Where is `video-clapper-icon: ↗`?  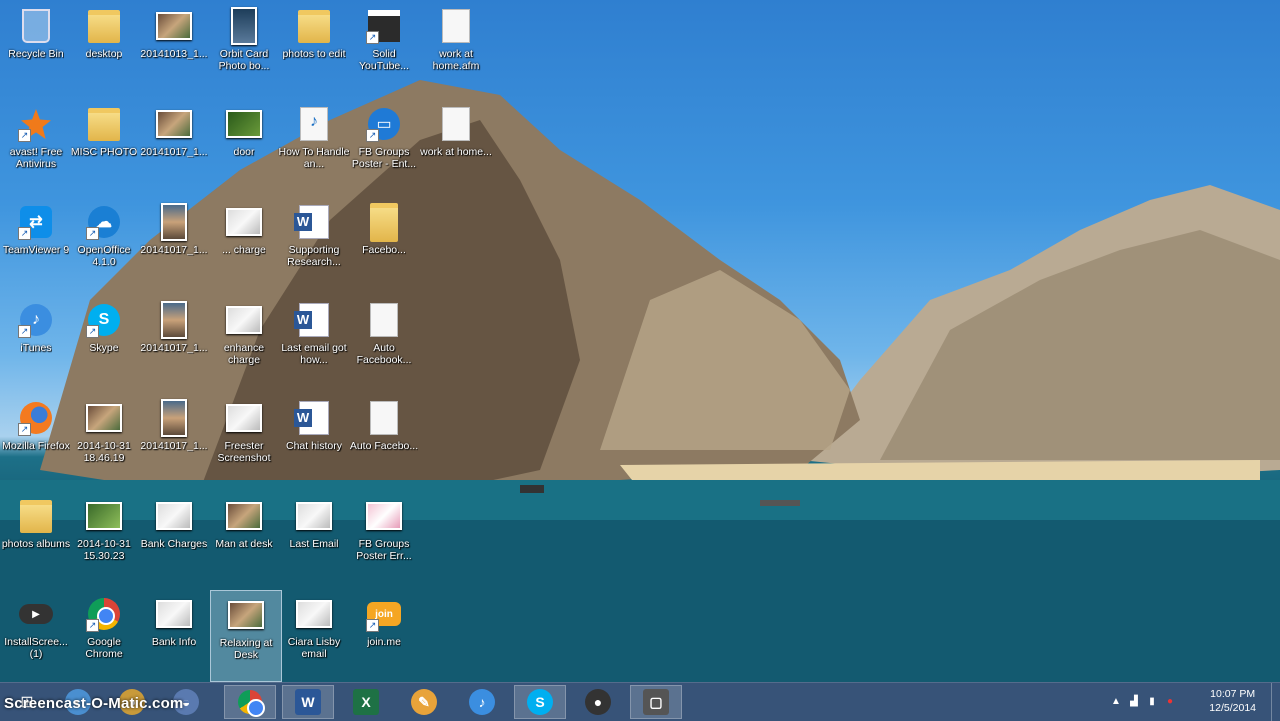
video-clapper-icon: ↗ is located at coordinates (384, 26).